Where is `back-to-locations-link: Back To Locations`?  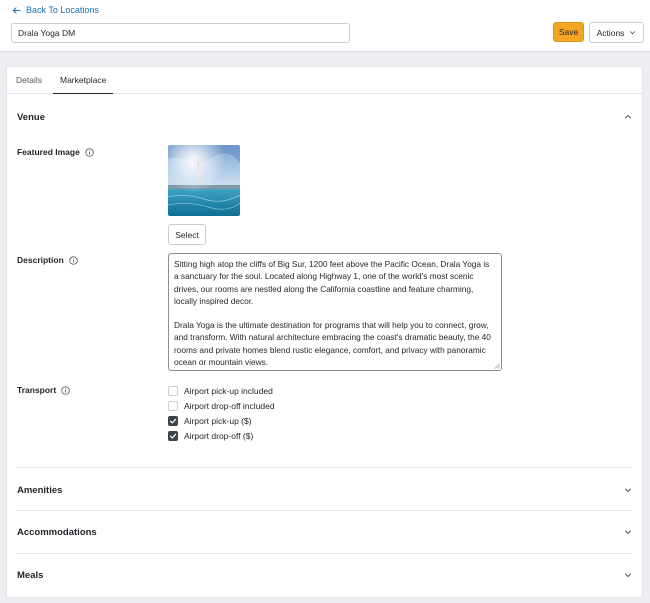
back-to-locations-link: Back To Locations is located at coordinates (55, 10).